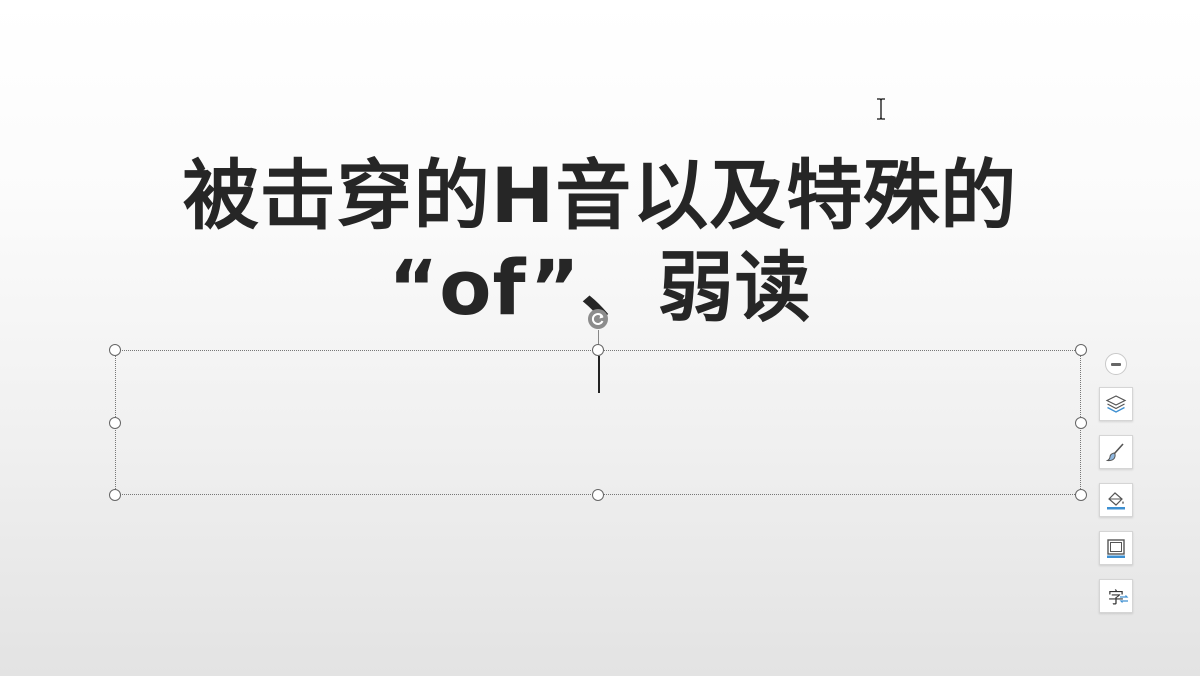 Image resolution: width=1200 pixels, height=676 pixels. I want to click on resize-handle-top, so click(598, 350).